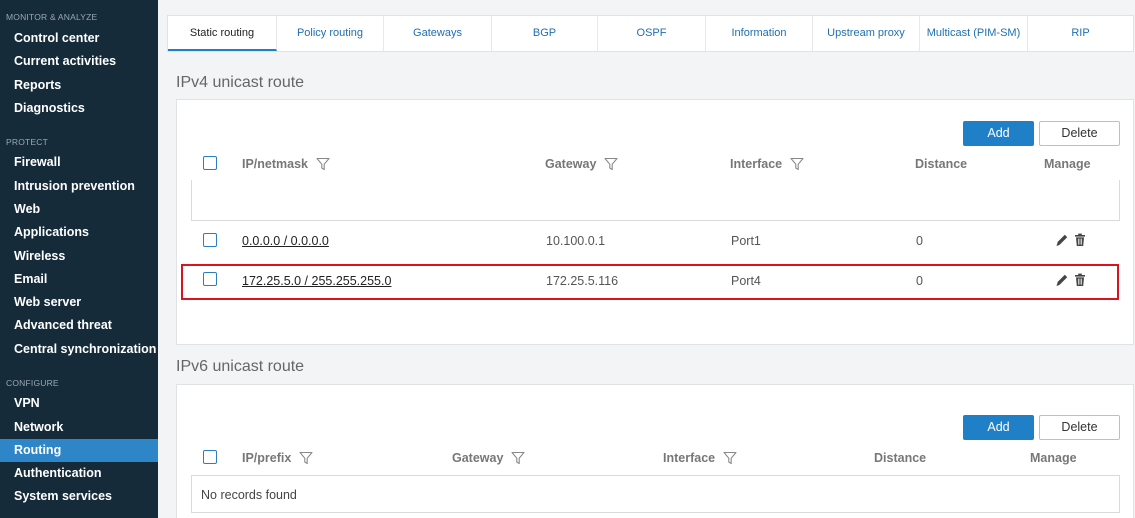 This screenshot has width=1135, height=518. Describe the element at coordinates (1079, 133) in the screenshot. I see `ipv4-delete-button: Delete` at that location.